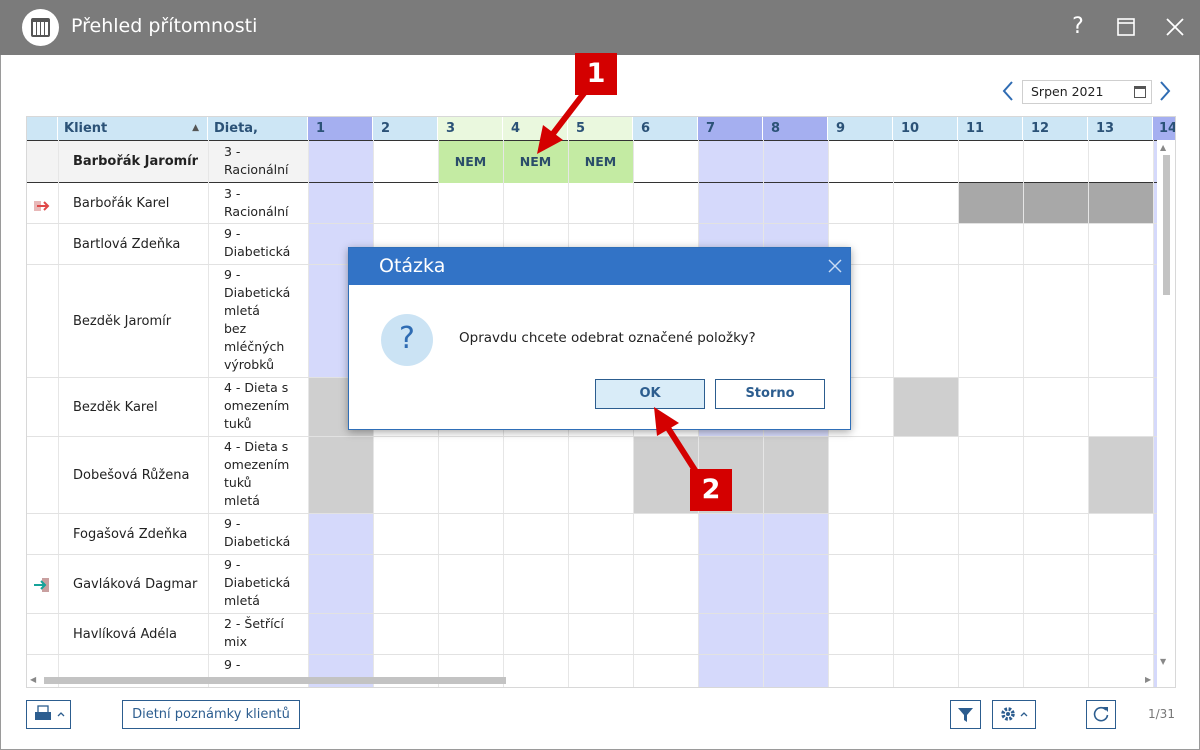 This screenshot has width=1200, height=750. Describe the element at coordinates (965, 714) in the screenshot. I see `filter-button` at that location.